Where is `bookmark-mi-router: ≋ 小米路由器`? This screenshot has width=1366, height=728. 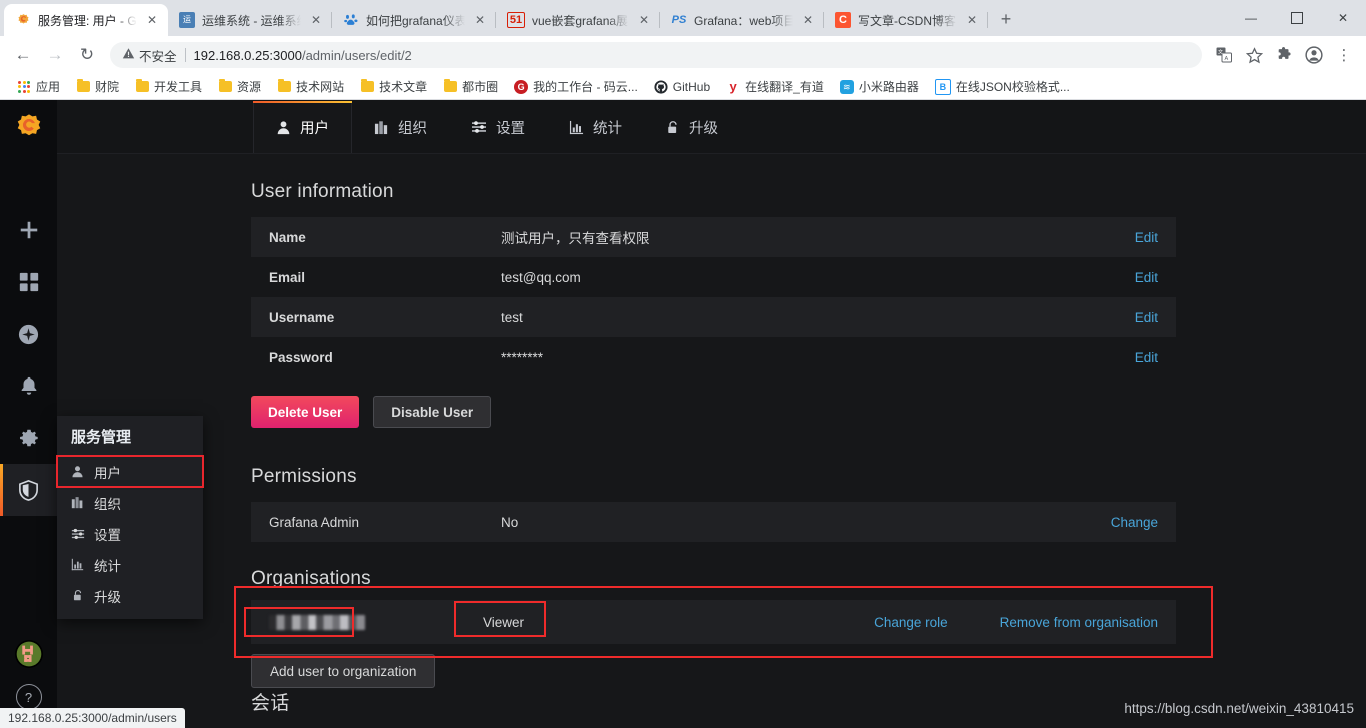
bookmark-mi-router: ≋ 小米路由器 is located at coordinates (879, 87).